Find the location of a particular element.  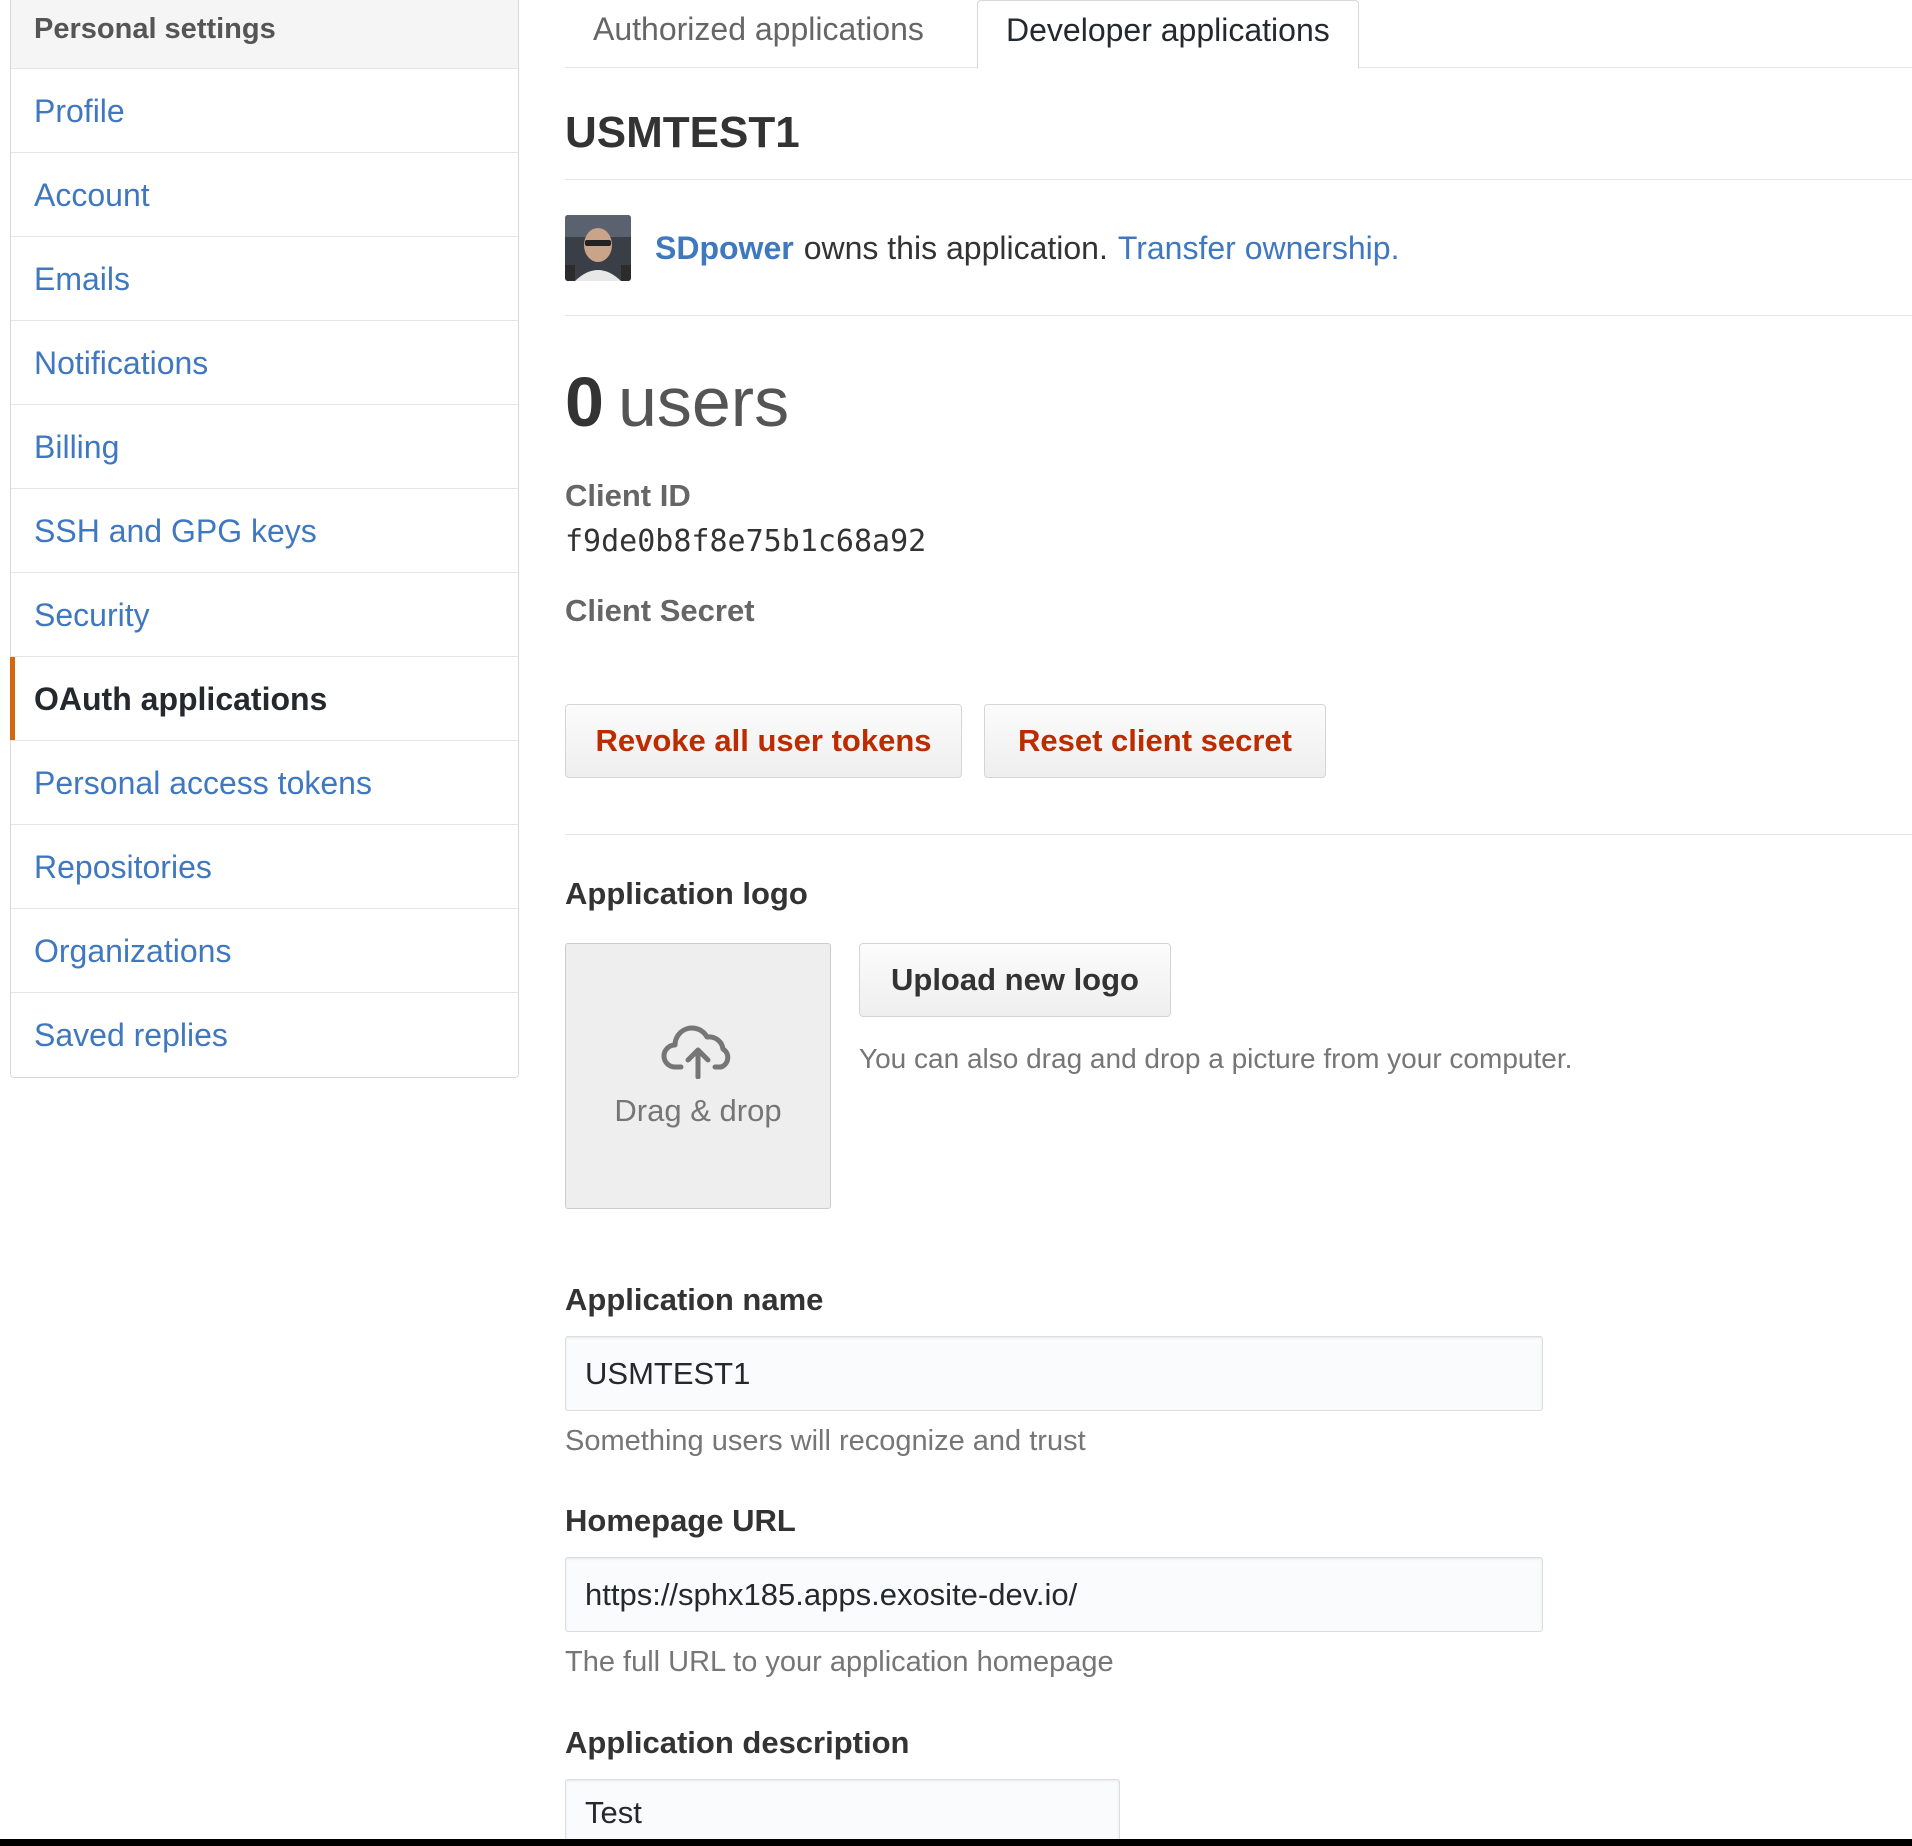

sidebar-item-oauth-applications: OAuth applications is located at coordinates (264, 699).